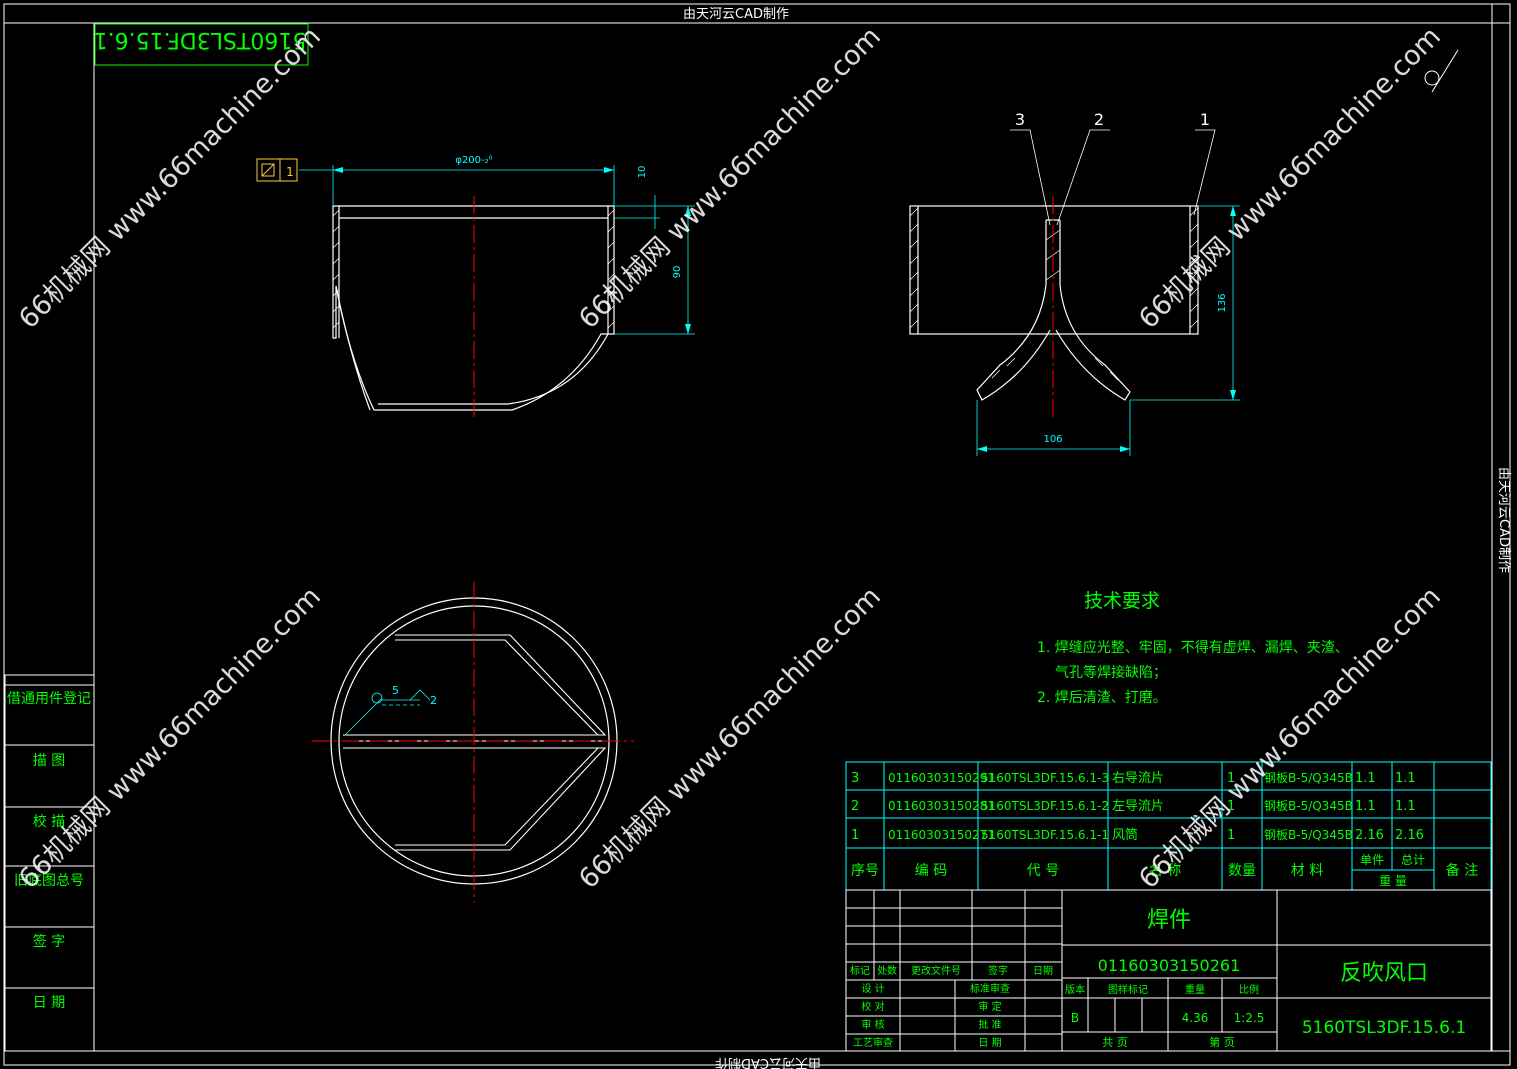 Image resolution: width=1517 pixels, height=1069 pixels. I want to click on bom-r2-c6: 2.16, so click(1369, 835).